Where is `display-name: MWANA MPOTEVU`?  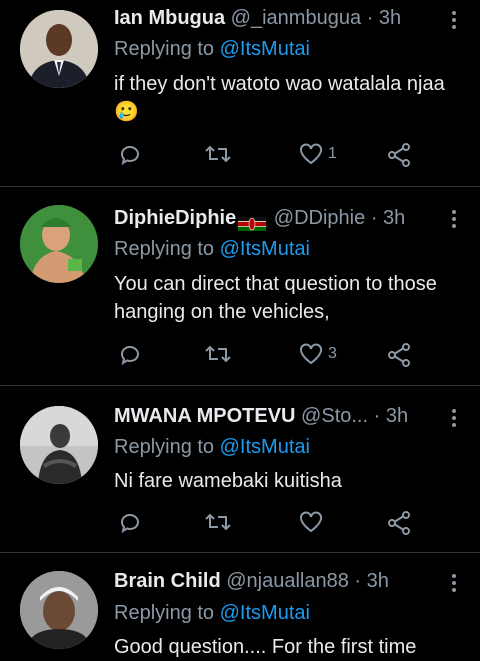
display-name: MWANA MPOTEVU is located at coordinates (204, 416).